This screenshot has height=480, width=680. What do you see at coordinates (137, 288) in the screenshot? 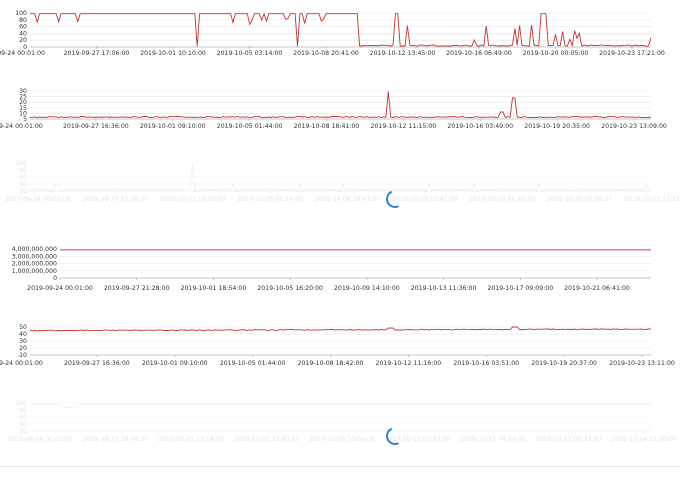
I see `x-tick-label: 2019-09-27 21:28:00` at bounding box center [137, 288].